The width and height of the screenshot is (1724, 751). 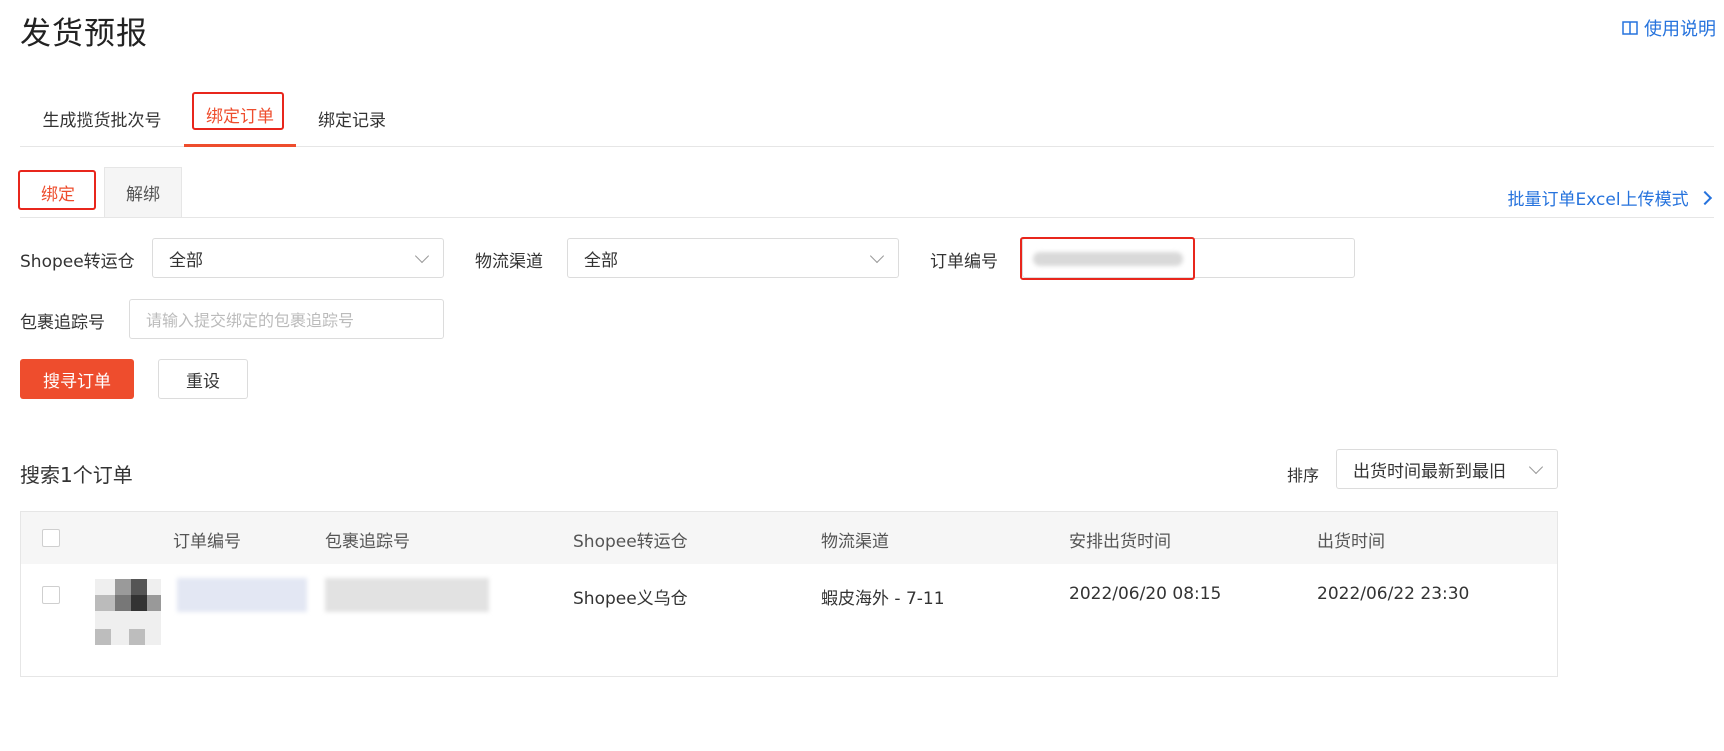 I want to click on column-header: 订单编号, so click(x=207, y=542).